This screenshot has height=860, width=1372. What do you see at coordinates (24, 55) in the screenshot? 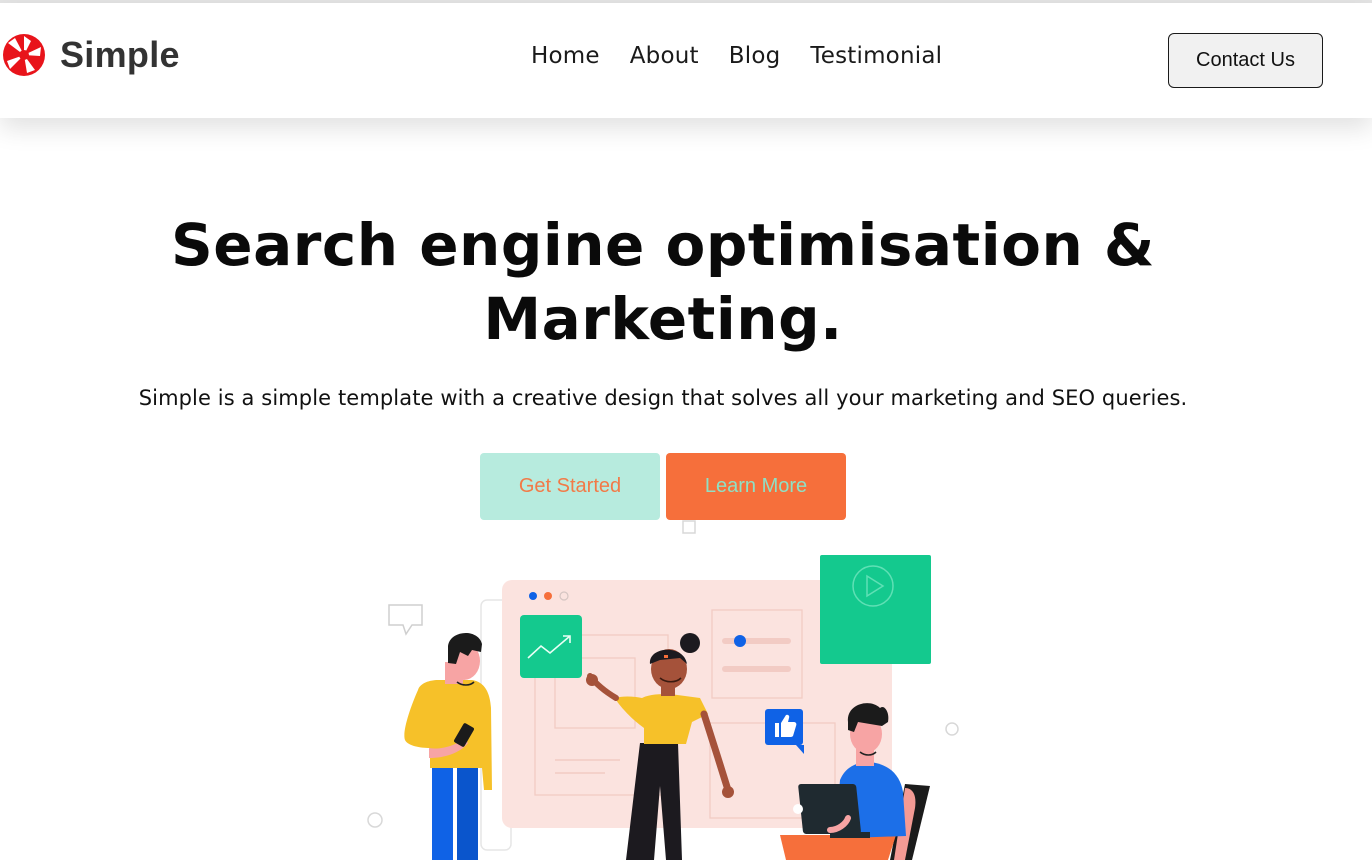
I see `aperture-logo-icon` at bounding box center [24, 55].